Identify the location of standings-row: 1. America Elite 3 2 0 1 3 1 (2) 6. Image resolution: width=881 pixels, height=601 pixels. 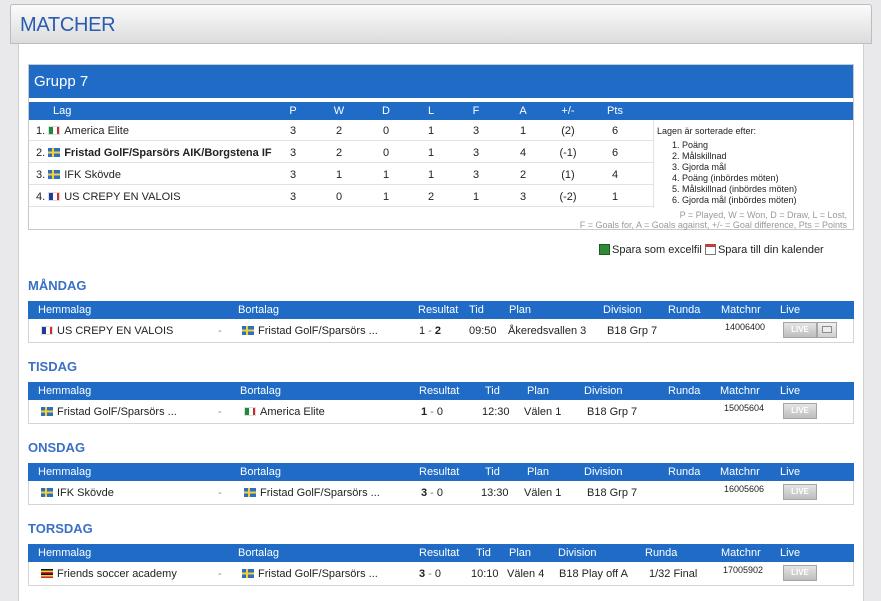
(341, 130).